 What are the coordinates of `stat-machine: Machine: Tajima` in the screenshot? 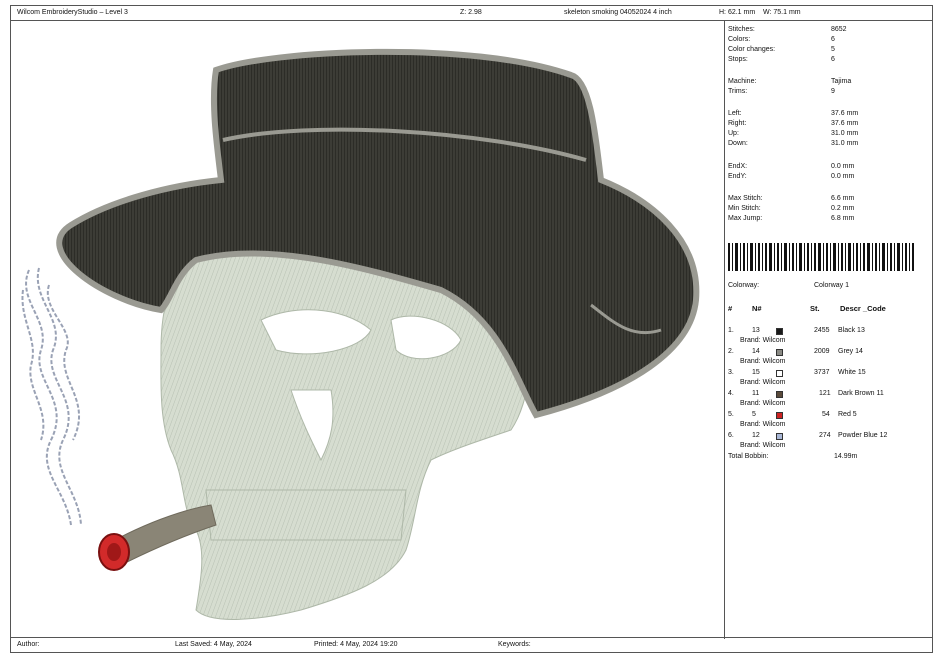 It's located at (790, 81).